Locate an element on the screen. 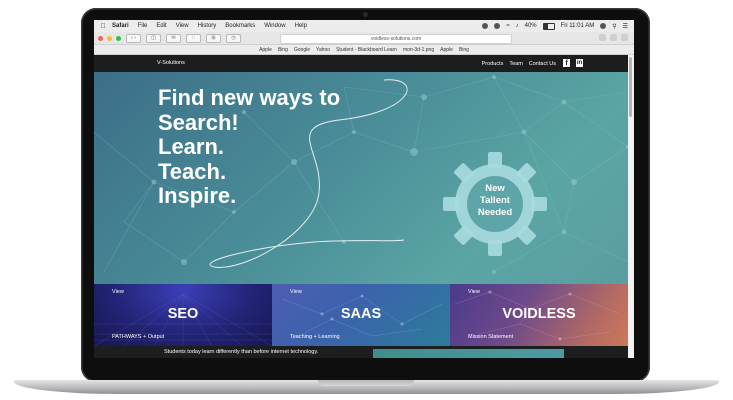  menu-status-area: ≈ ♪ 40% Fri 11:01 AM ⚲ ☰ is located at coordinates (558, 26).